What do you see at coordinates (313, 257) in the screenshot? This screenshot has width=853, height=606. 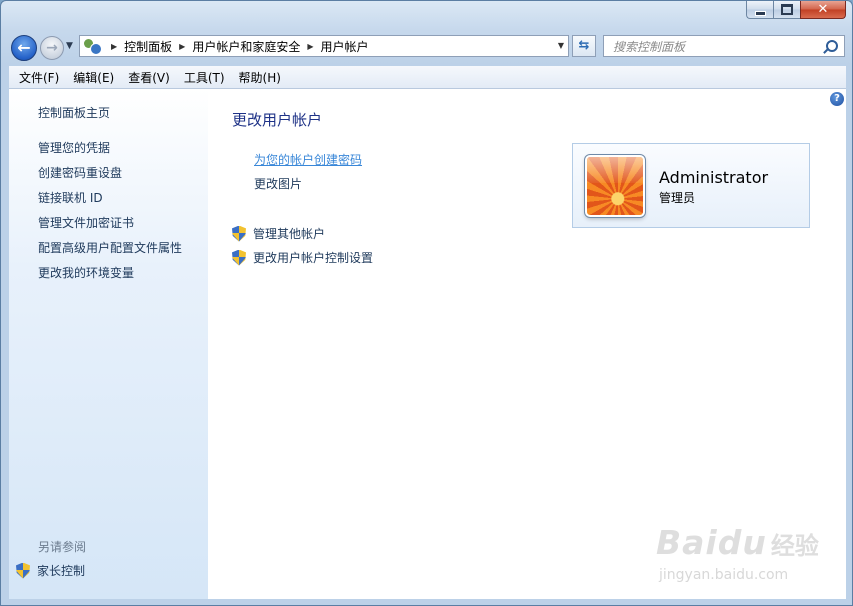 I see `change-uac-settings-link: 更改用户帐户控制设置` at bounding box center [313, 257].